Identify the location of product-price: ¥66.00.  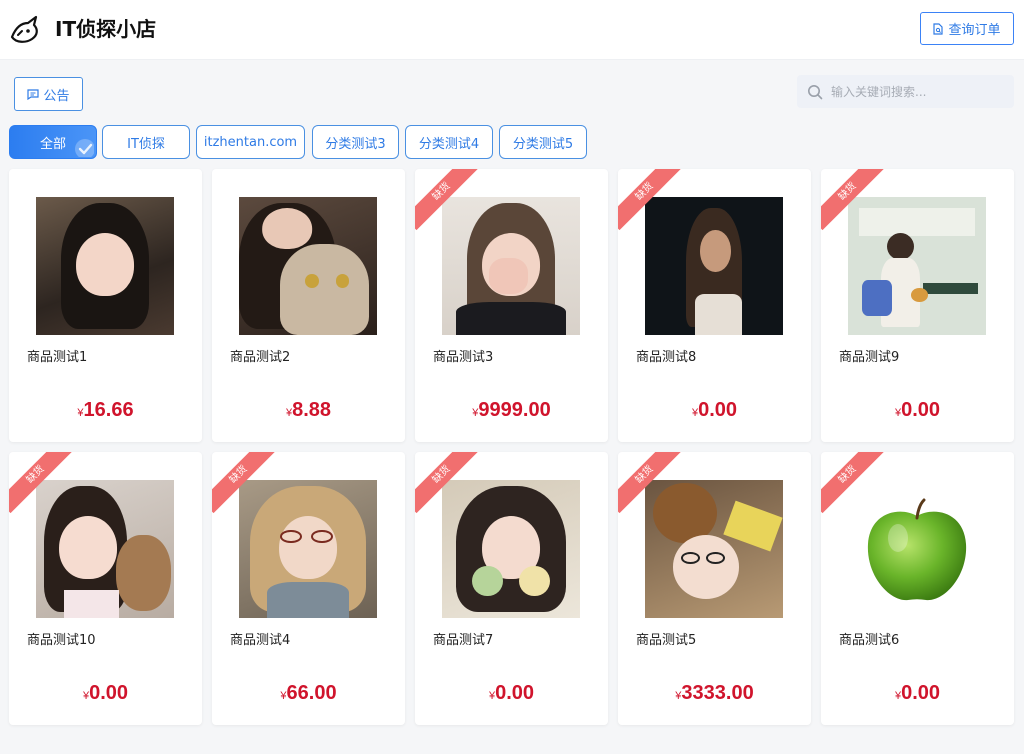
(308, 693).